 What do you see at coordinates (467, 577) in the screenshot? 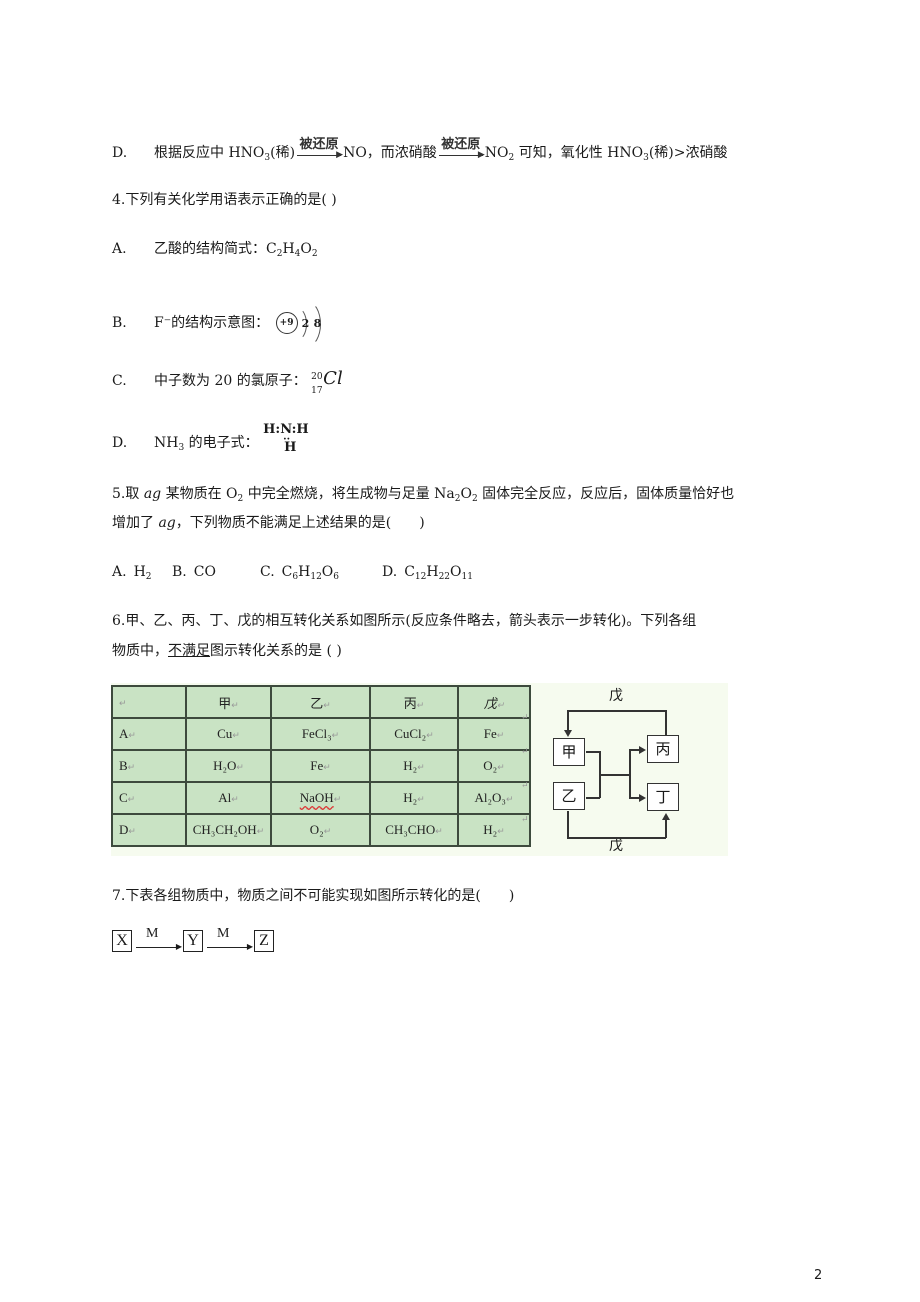
I see `subscript: 11` at bounding box center [467, 577].